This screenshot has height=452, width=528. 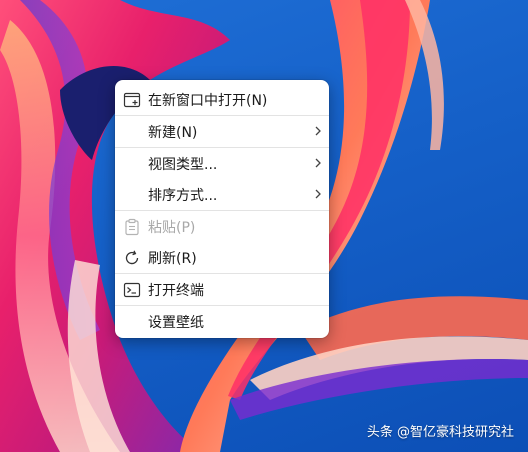 What do you see at coordinates (222, 321) in the screenshot?
I see `menu-item-set-wallpaper: 设置壁纸` at bounding box center [222, 321].